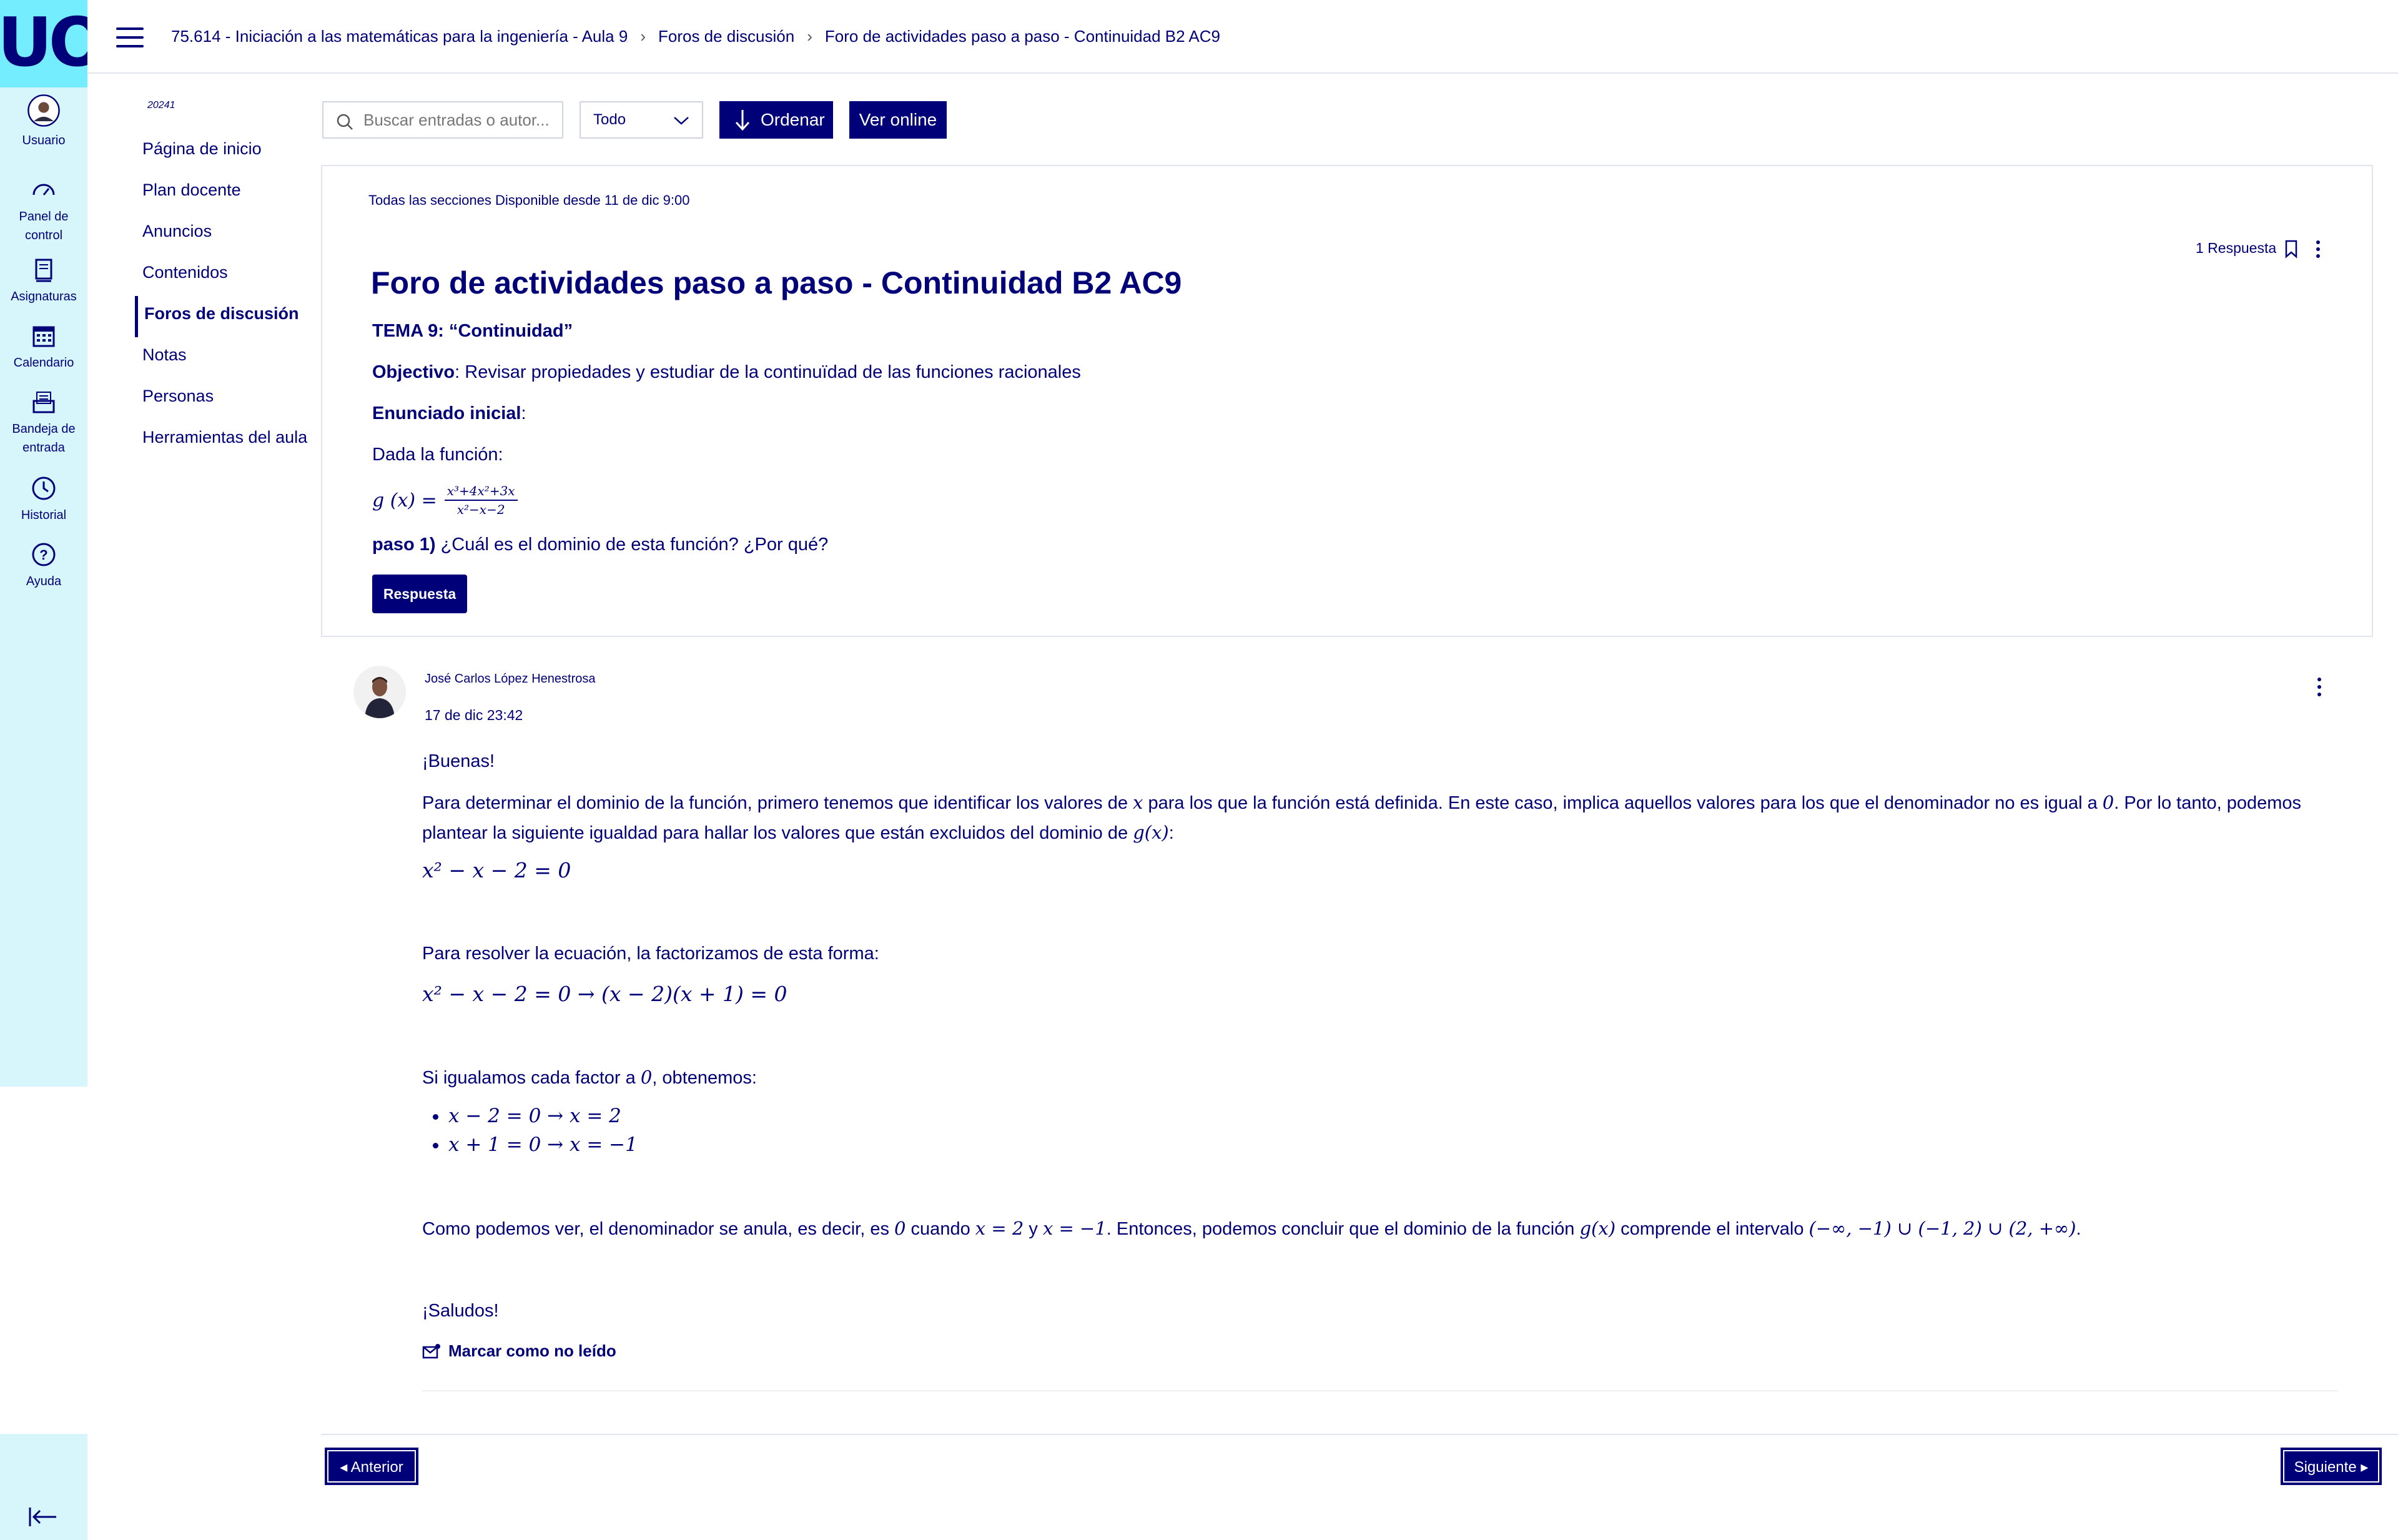 The height and width of the screenshot is (1540, 2398). What do you see at coordinates (458, 761) in the screenshot?
I see `reply-greeting: ¡Buenas!` at bounding box center [458, 761].